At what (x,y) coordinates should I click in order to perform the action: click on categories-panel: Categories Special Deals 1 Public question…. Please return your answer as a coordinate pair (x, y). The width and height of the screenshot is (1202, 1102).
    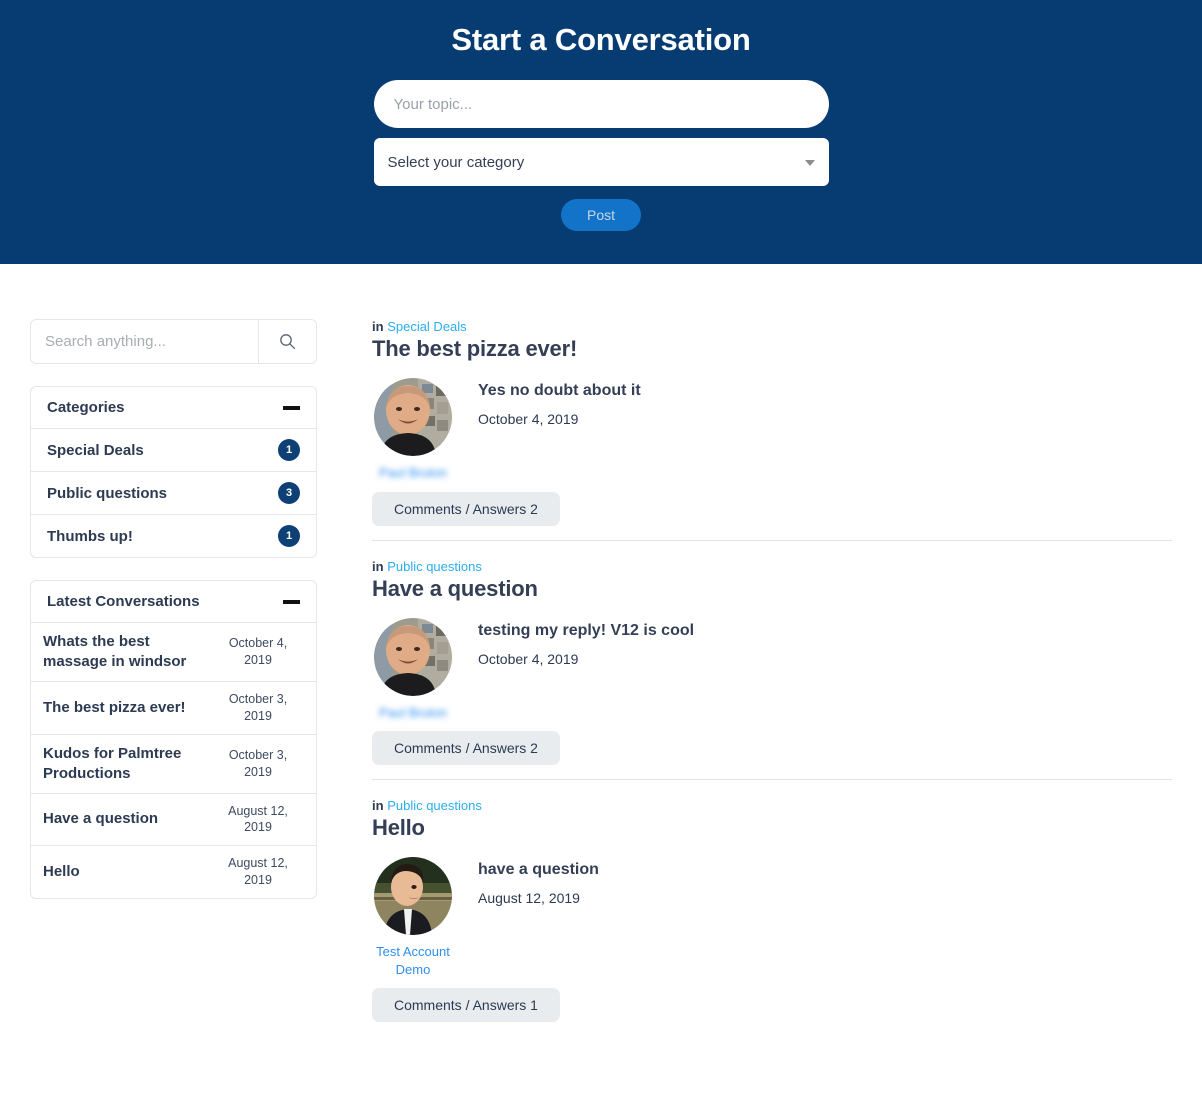
    Looking at the image, I should click on (173, 472).